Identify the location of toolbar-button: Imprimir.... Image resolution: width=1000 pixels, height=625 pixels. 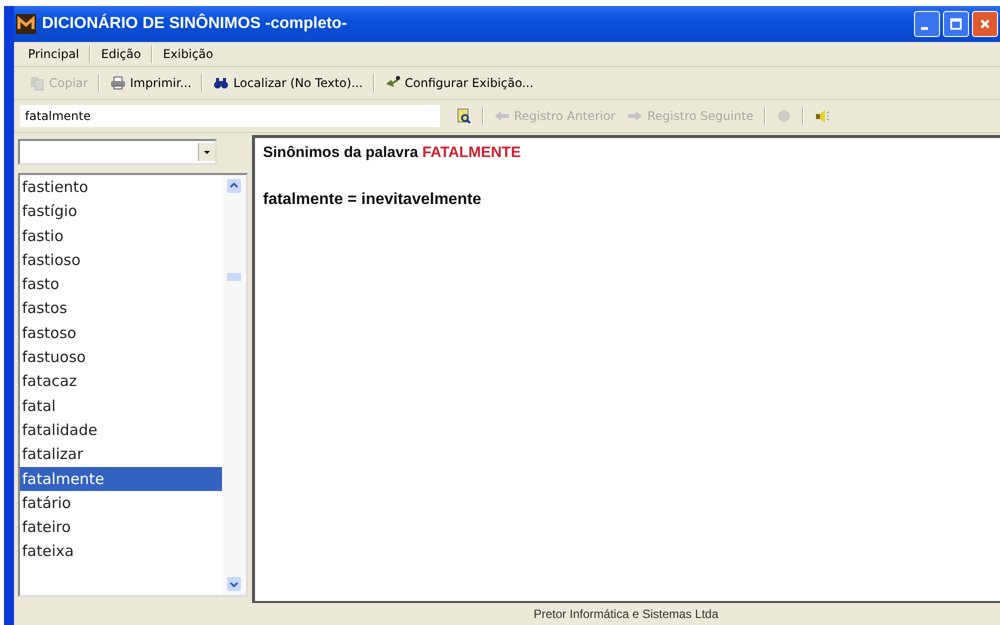
(151, 83).